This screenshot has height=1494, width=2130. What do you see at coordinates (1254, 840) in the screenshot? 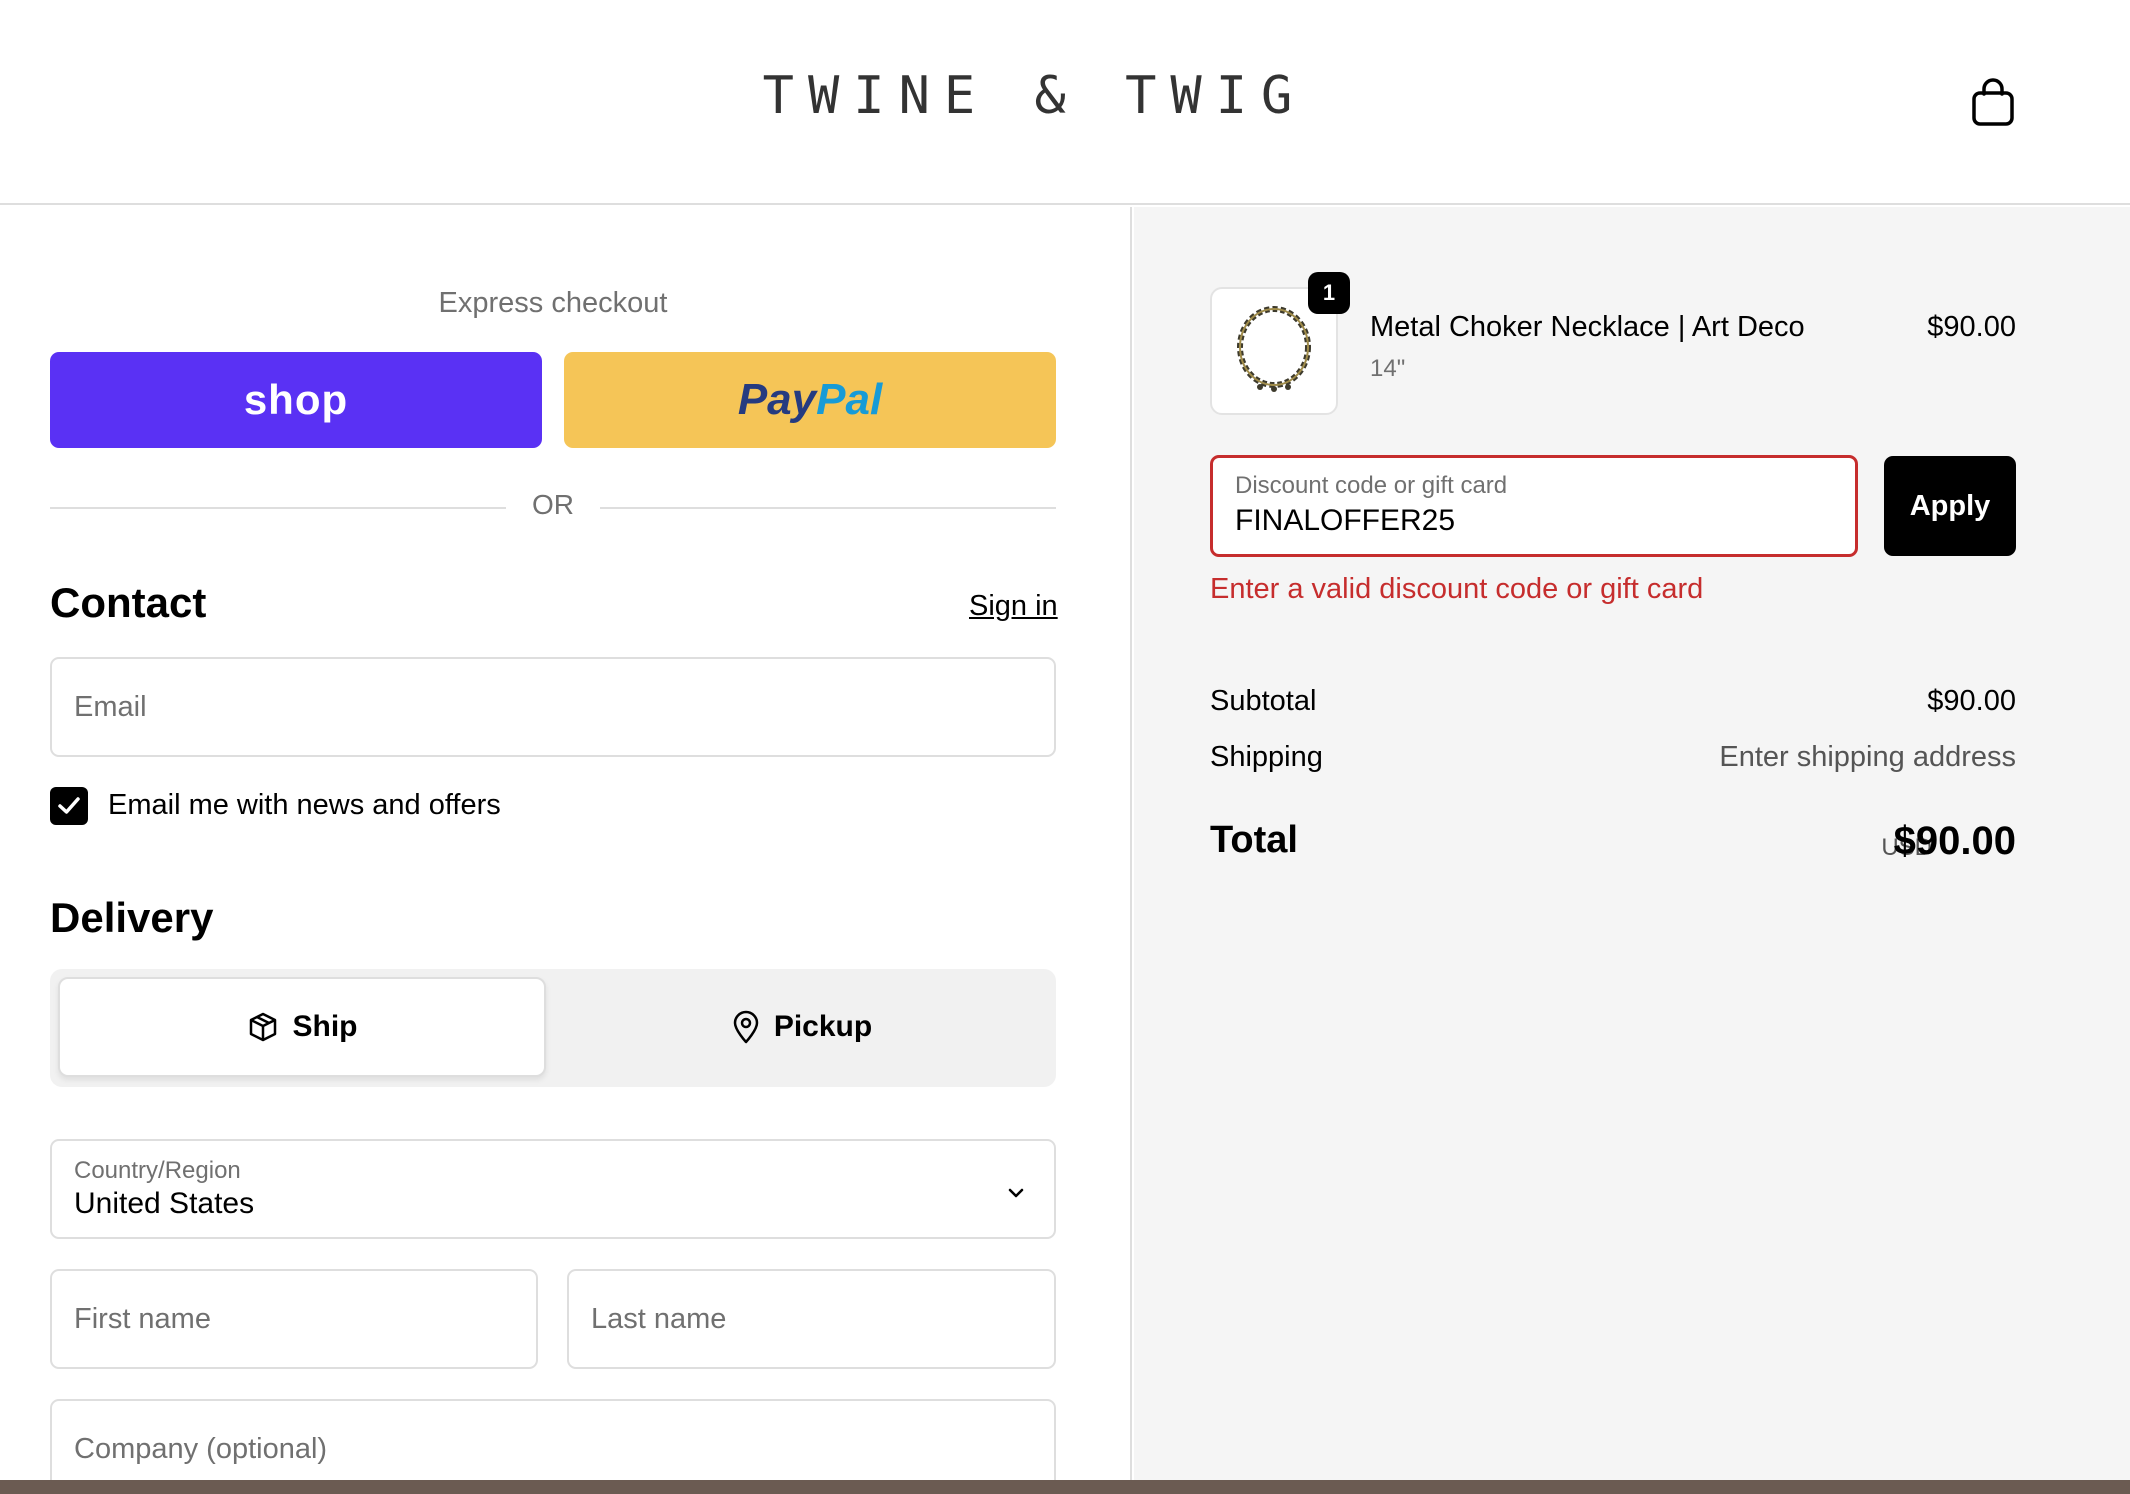
I see `total-label: Total` at bounding box center [1254, 840].